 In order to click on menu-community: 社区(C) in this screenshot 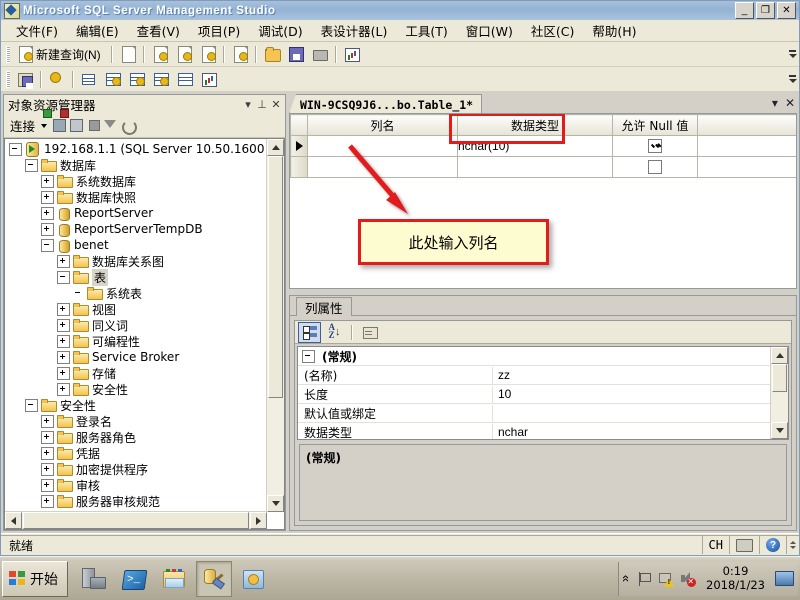, I will do `click(552, 30)`.